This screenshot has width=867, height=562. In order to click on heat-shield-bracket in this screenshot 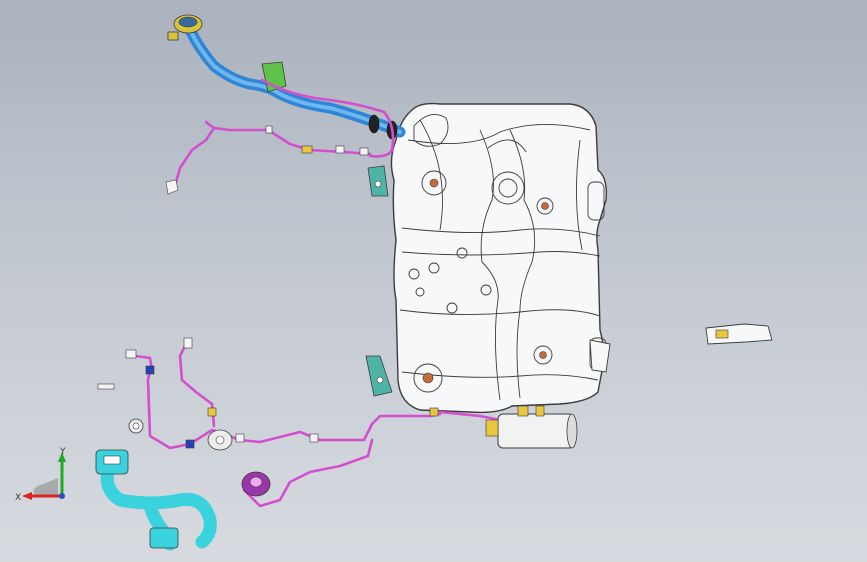, I will do `click(739, 334)`.